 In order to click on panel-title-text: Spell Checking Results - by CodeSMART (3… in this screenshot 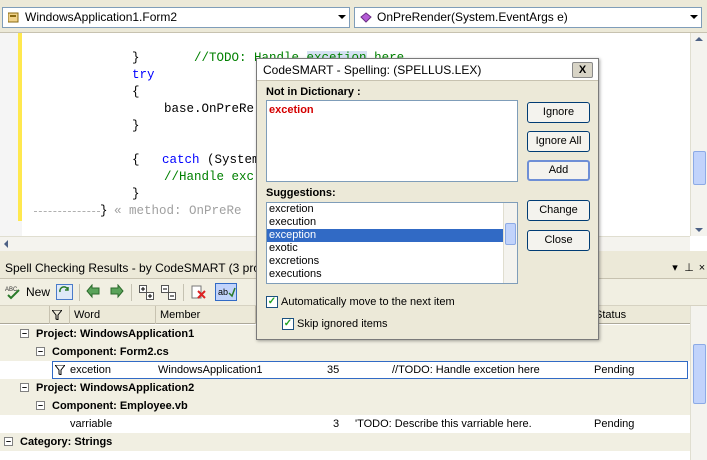, I will do `click(136, 268)`.